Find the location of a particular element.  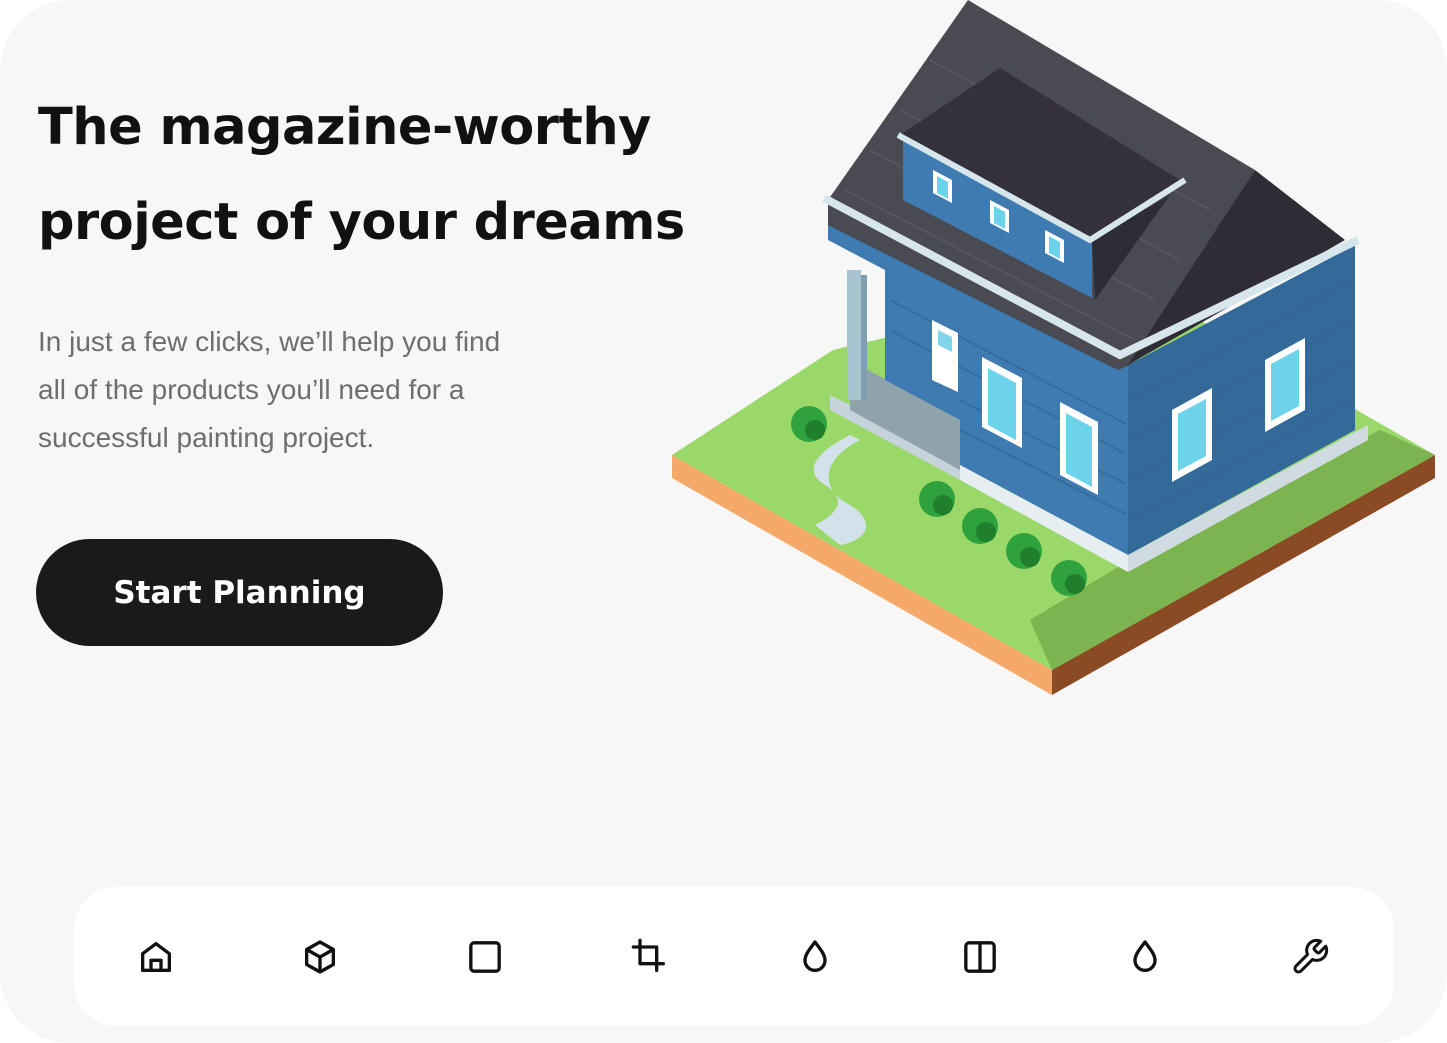

wrench-icon is located at coordinates (1310, 957).